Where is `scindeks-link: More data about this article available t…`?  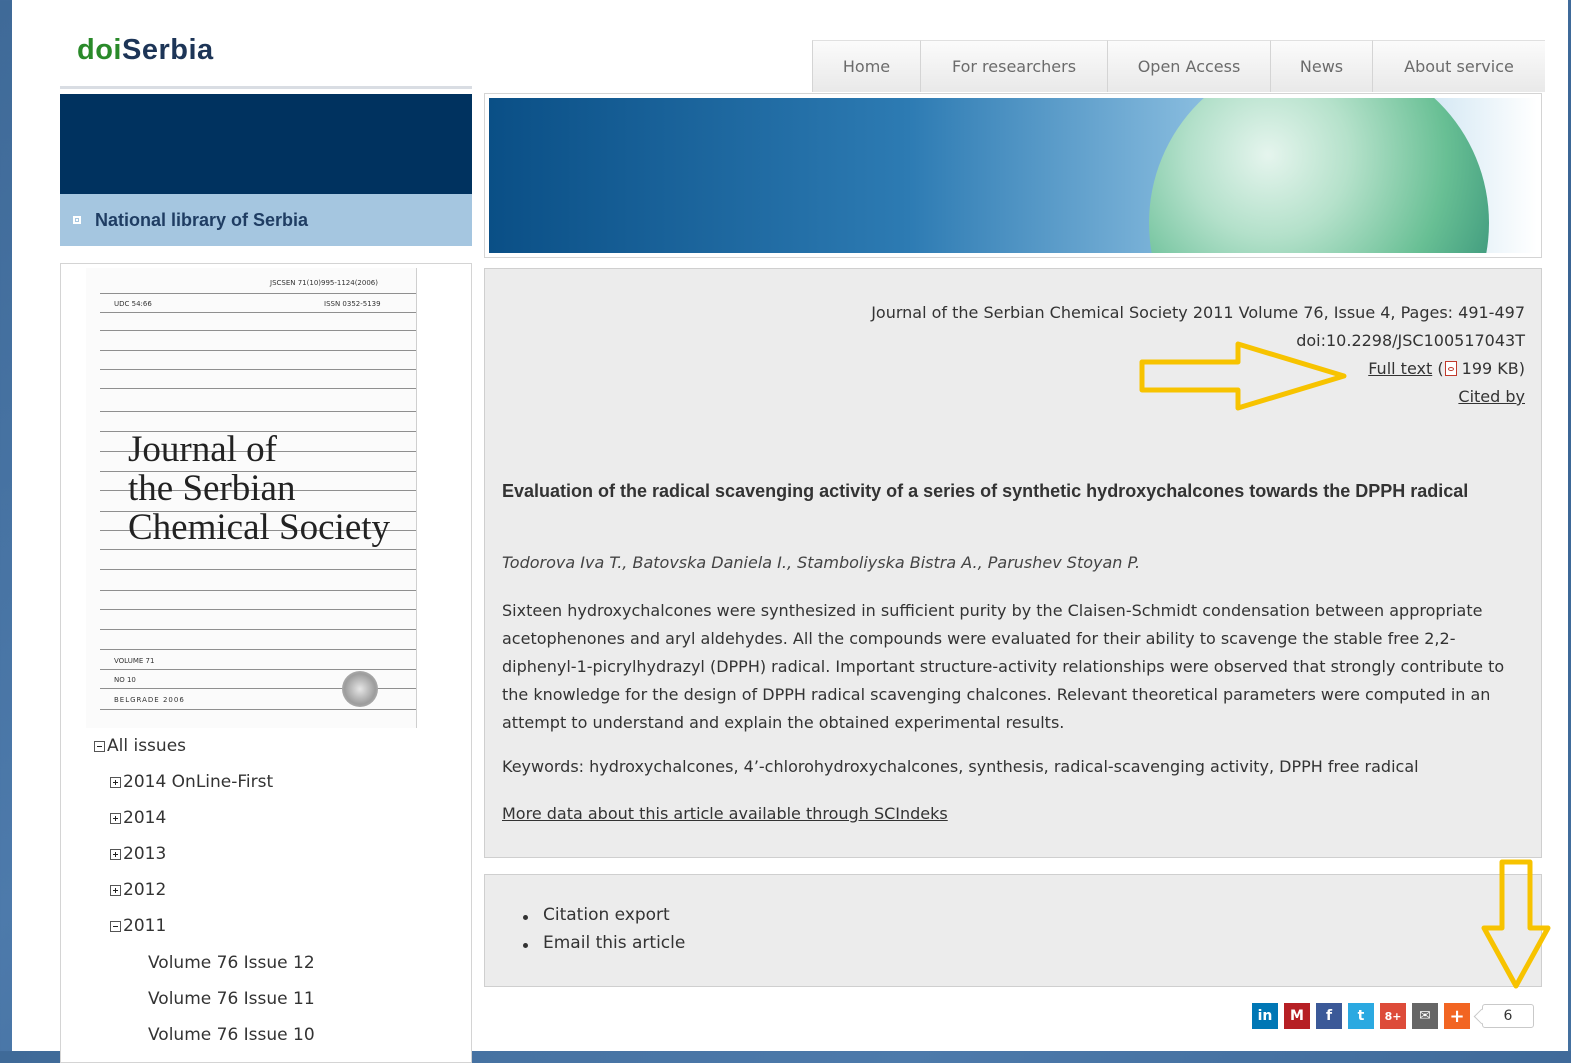 scindeks-link: More data about this article available t… is located at coordinates (725, 813).